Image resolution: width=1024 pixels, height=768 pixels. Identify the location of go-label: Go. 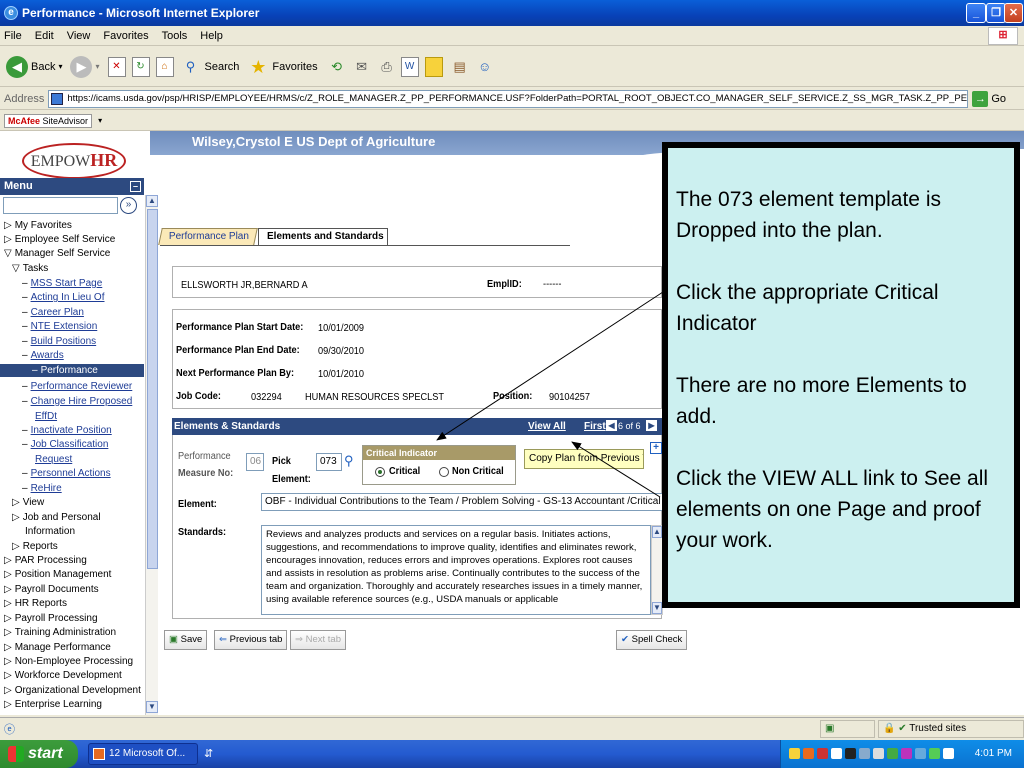
(999, 98).